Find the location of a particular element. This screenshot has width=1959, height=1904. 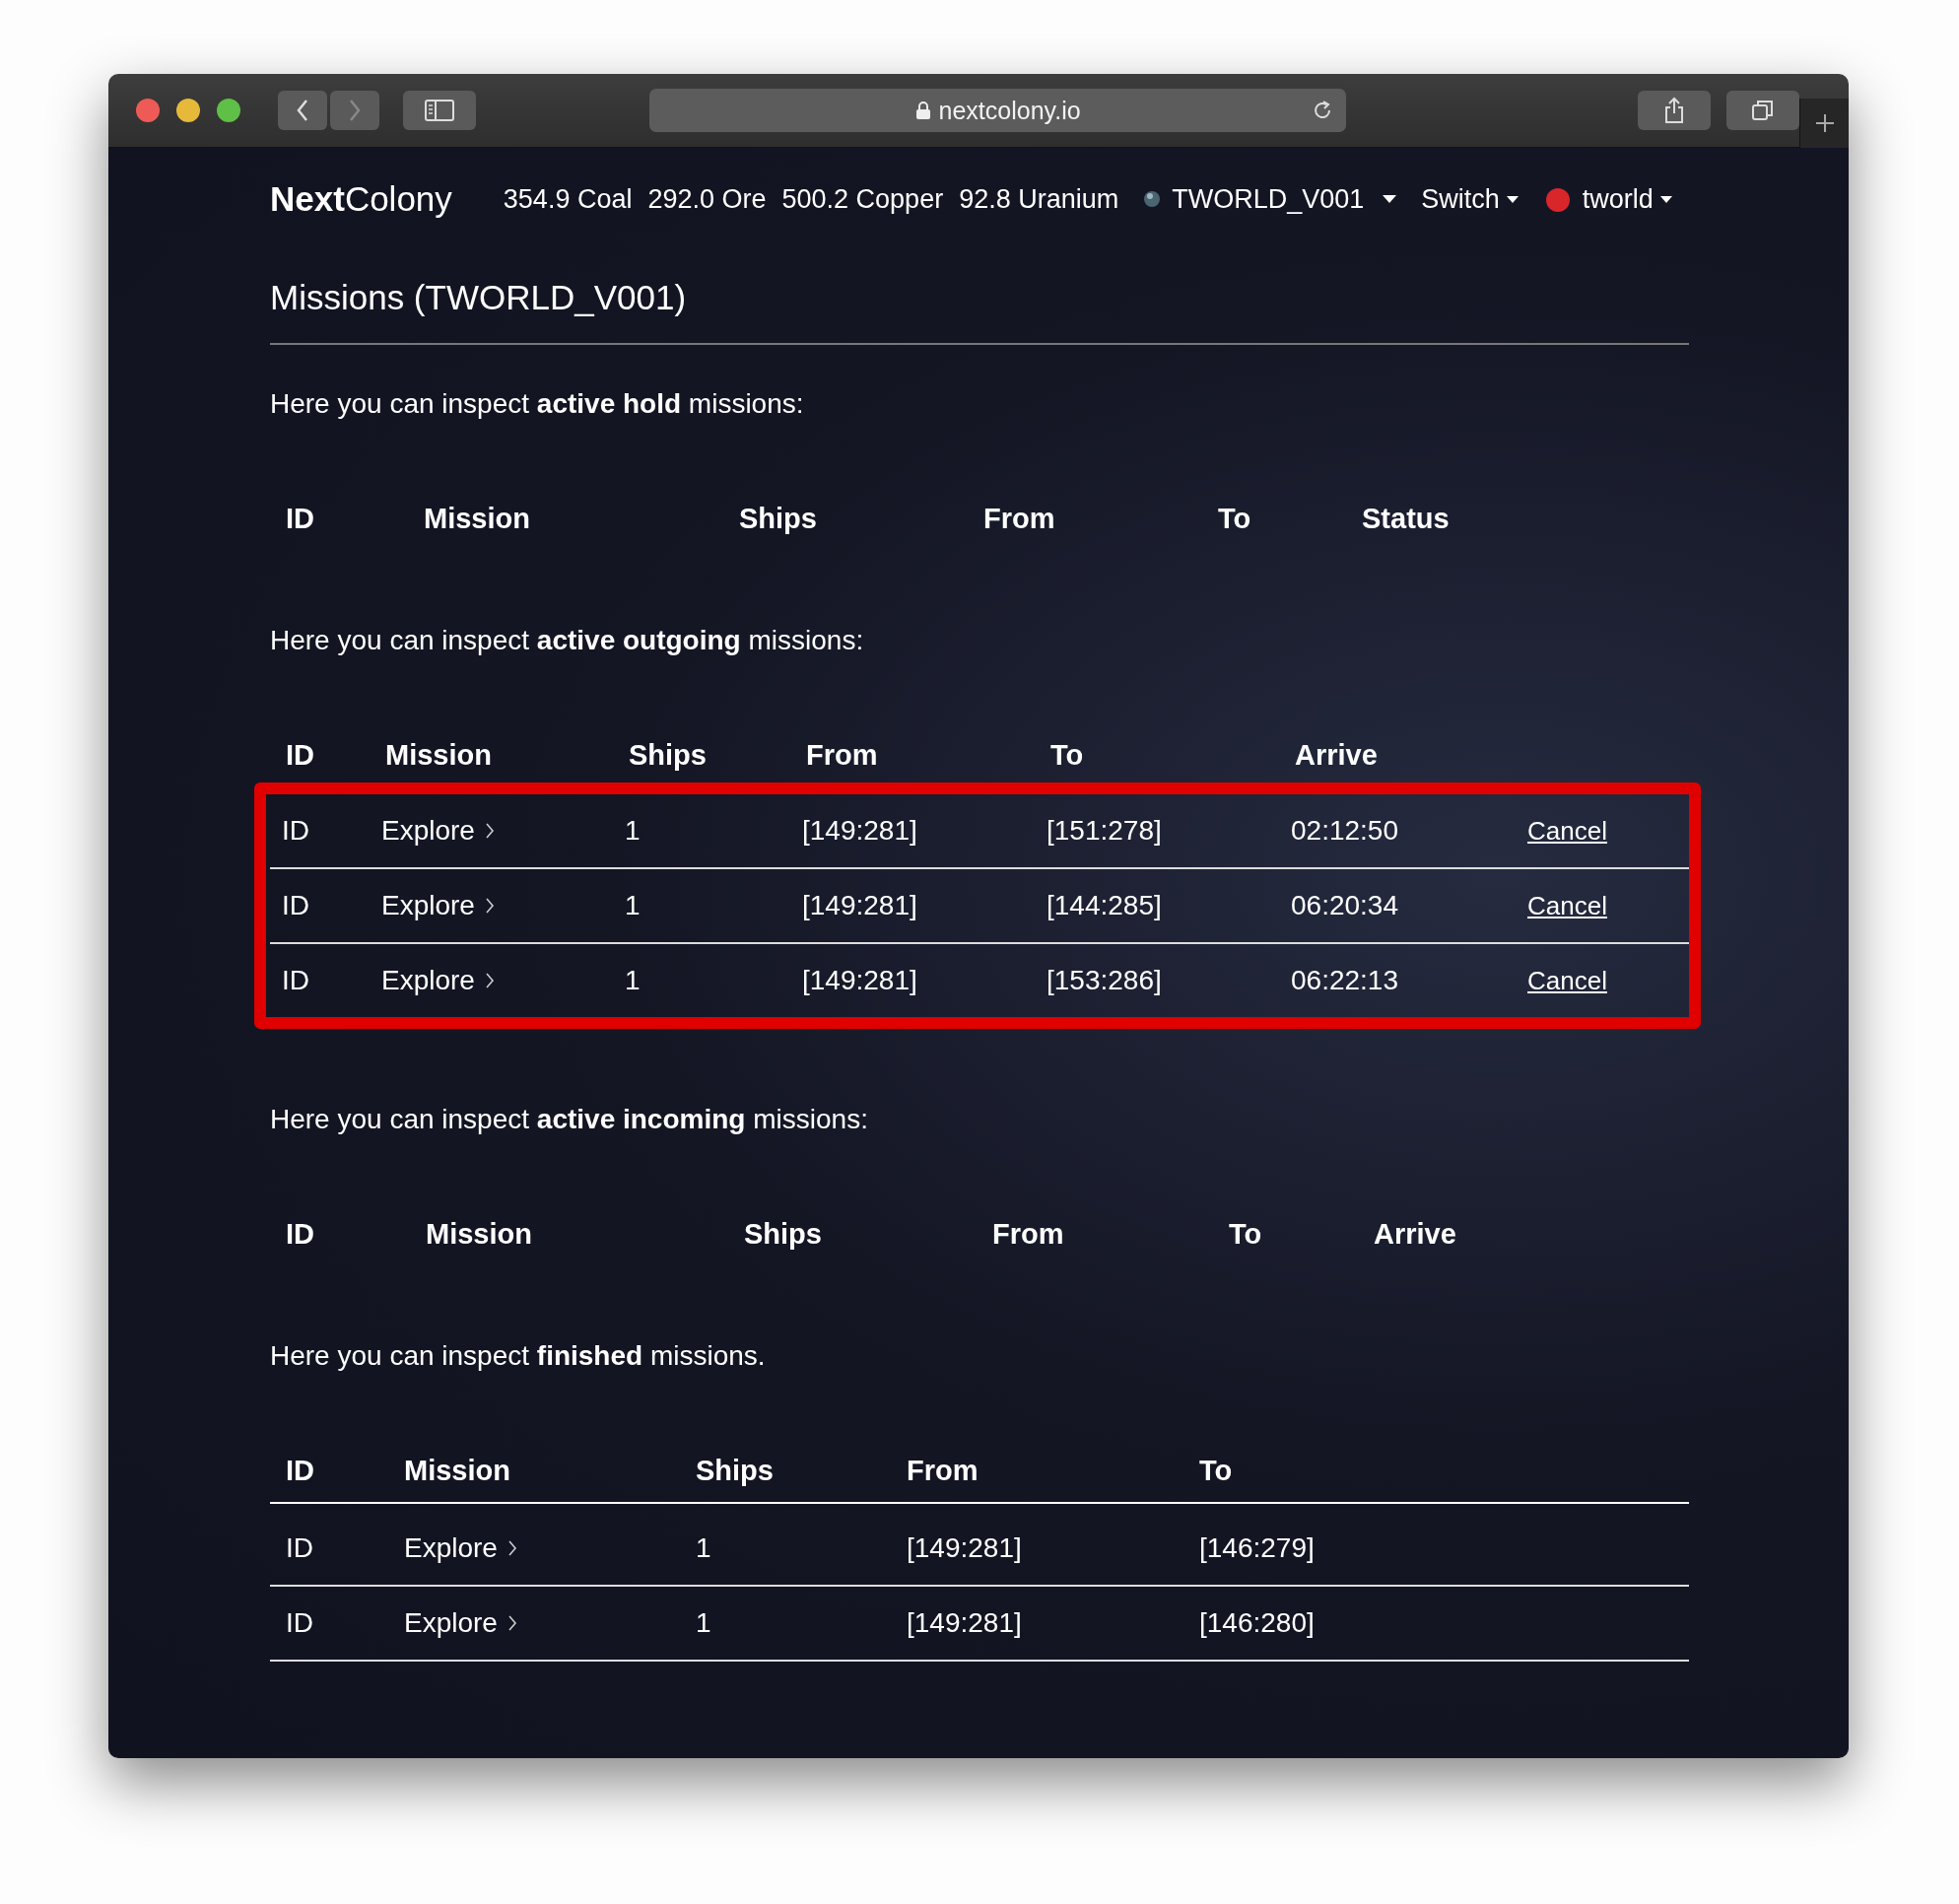

new-tab-button is located at coordinates (1824, 123).